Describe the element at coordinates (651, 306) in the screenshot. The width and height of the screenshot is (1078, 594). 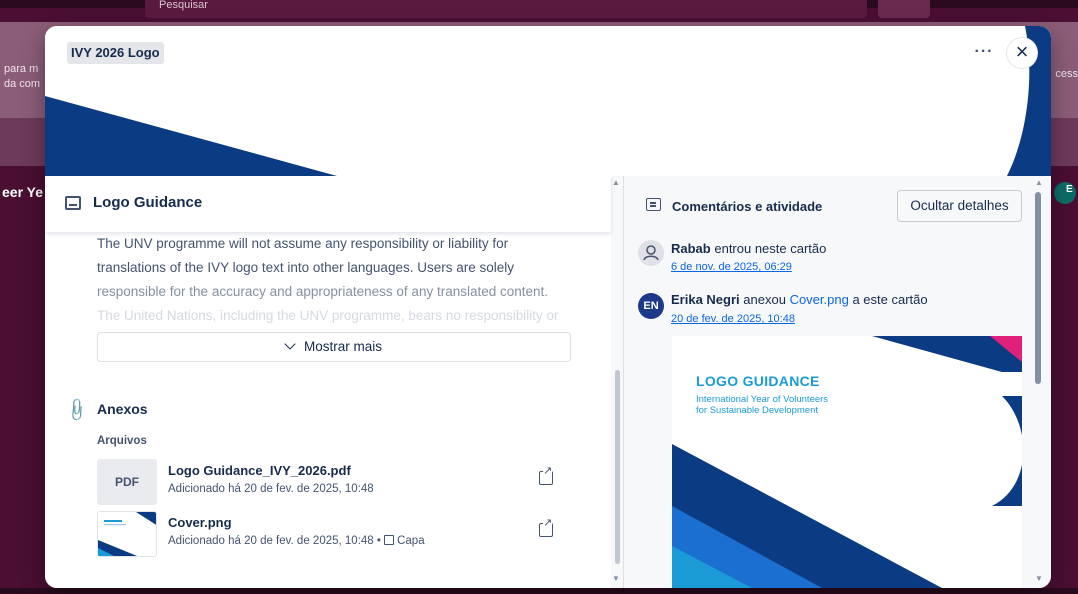
I see `user-avatar: EN` at that location.